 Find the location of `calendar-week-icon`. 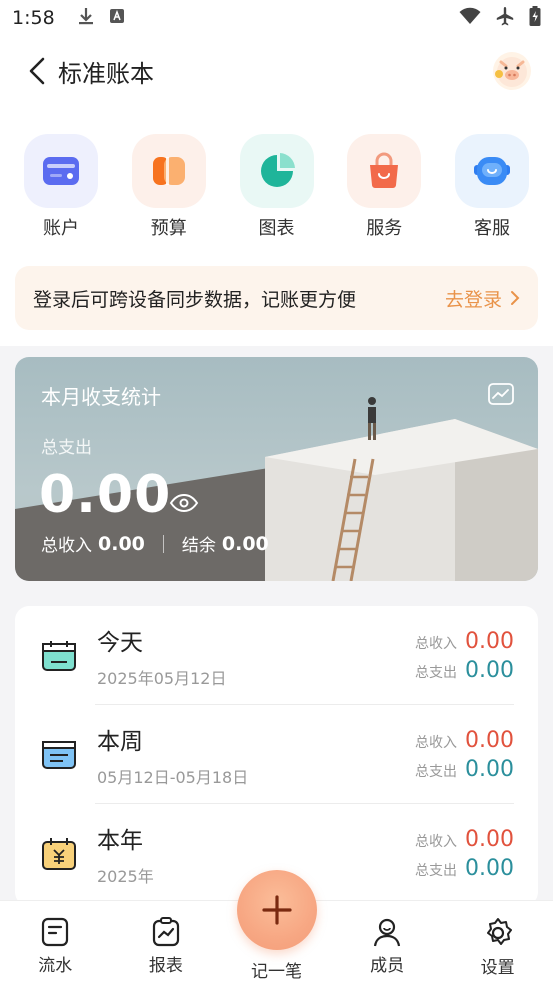

calendar-week-icon is located at coordinates (59, 755).